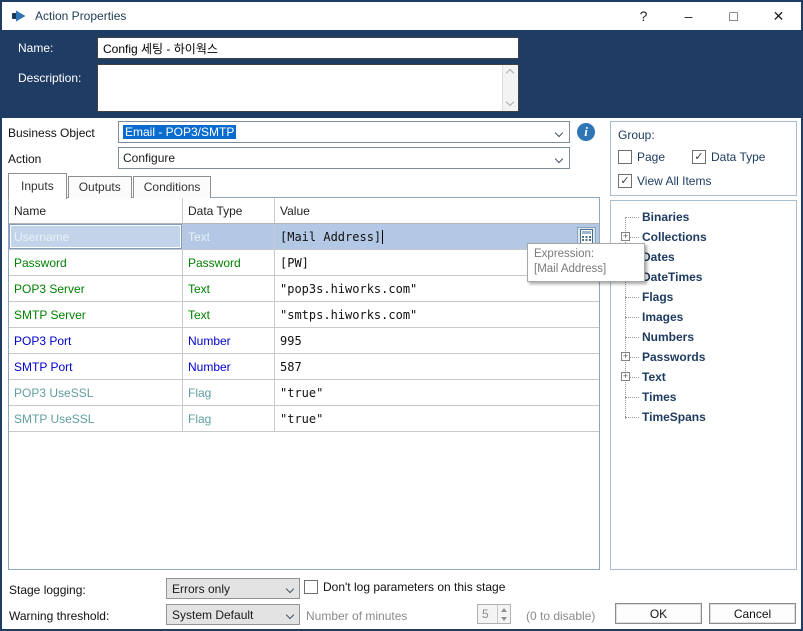  What do you see at coordinates (651, 157) in the screenshot?
I see `checkbox-label: Page` at bounding box center [651, 157].